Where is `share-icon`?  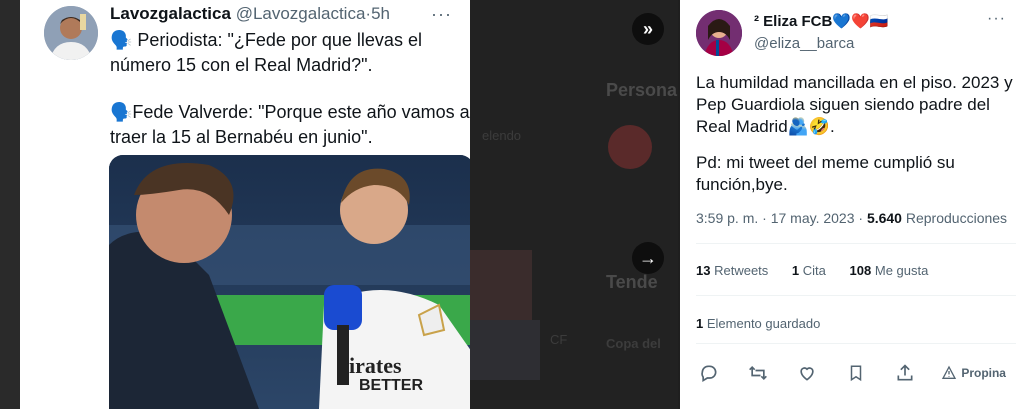 share-icon is located at coordinates (905, 372).